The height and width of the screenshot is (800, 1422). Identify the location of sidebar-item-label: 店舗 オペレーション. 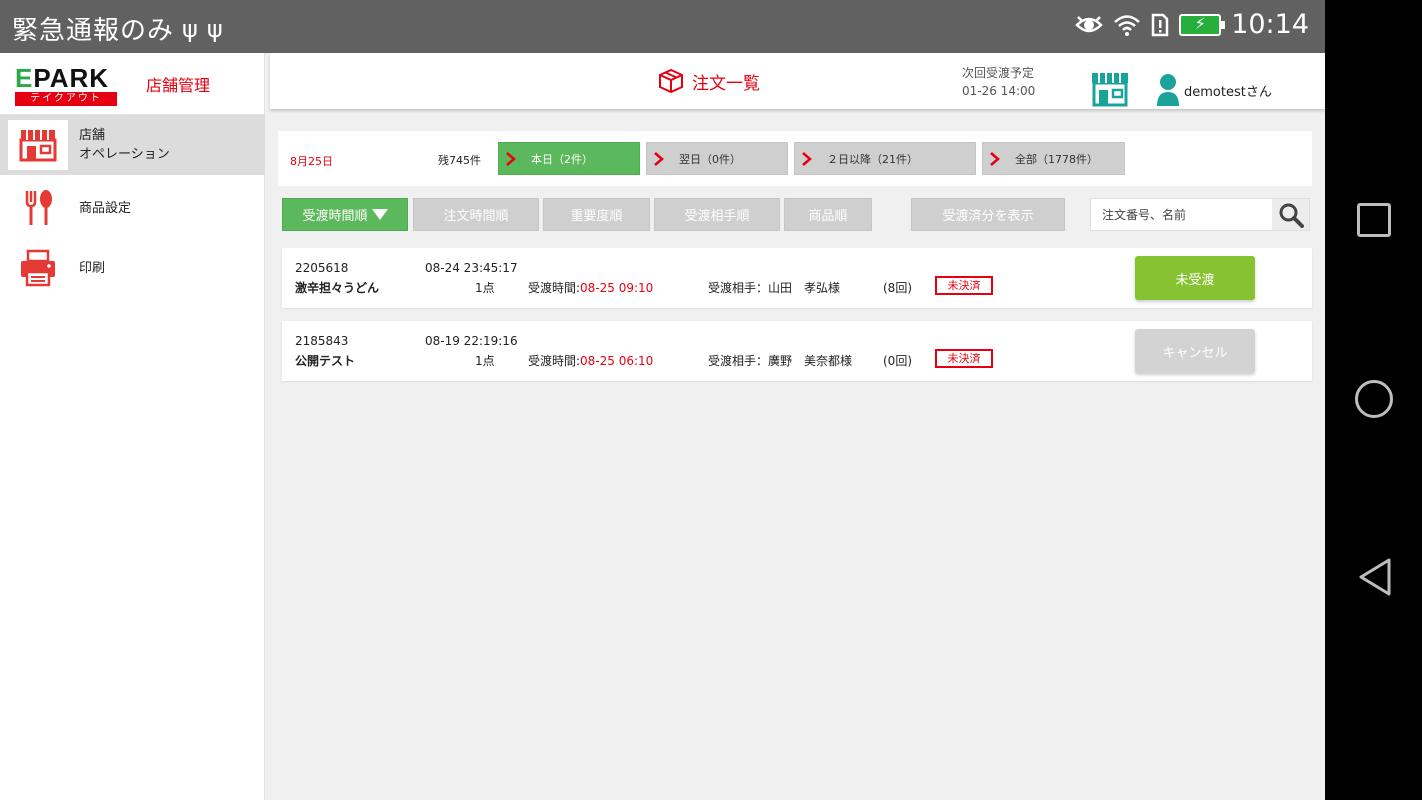
(124, 145).